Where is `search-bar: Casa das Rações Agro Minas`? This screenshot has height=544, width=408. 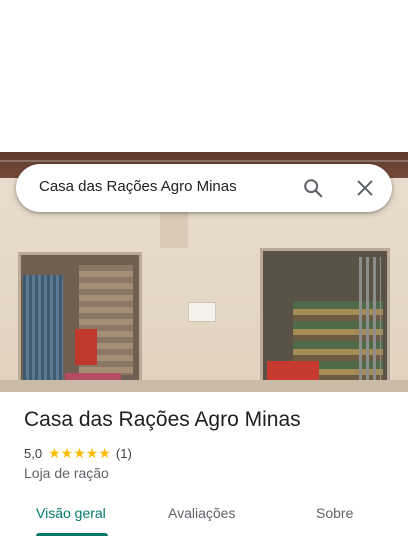
search-bar: Casa das Rações Agro Minas is located at coordinates (204, 188).